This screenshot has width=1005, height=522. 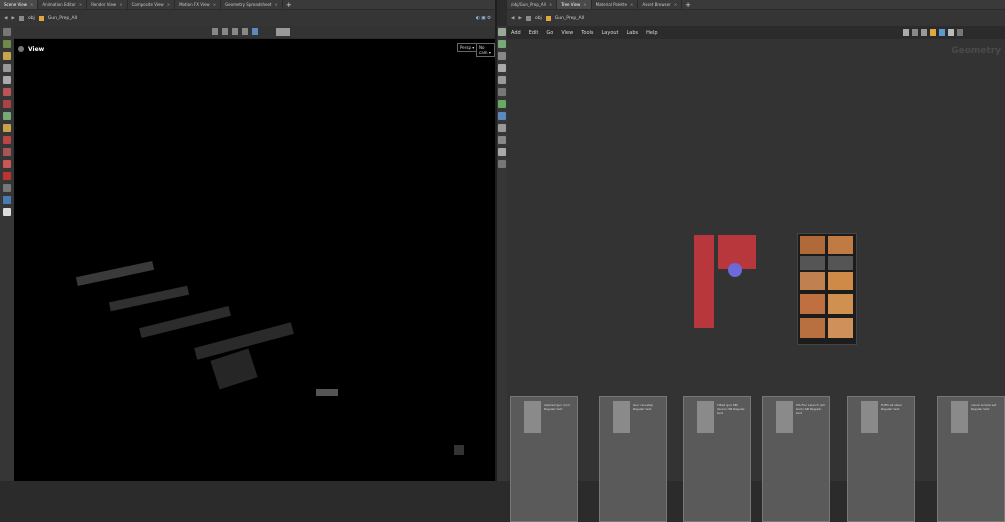 I want to click on pin-icon, so click(x=502, y=164).